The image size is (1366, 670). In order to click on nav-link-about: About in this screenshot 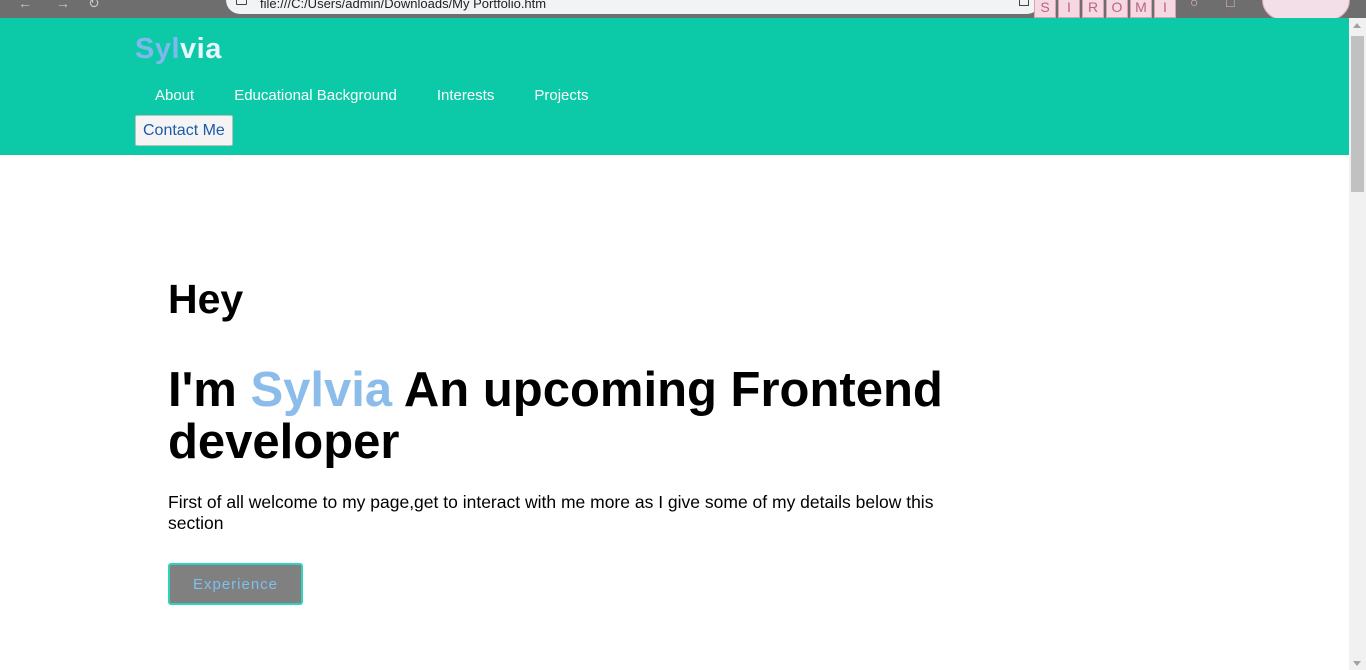, I will do `click(174, 96)`.